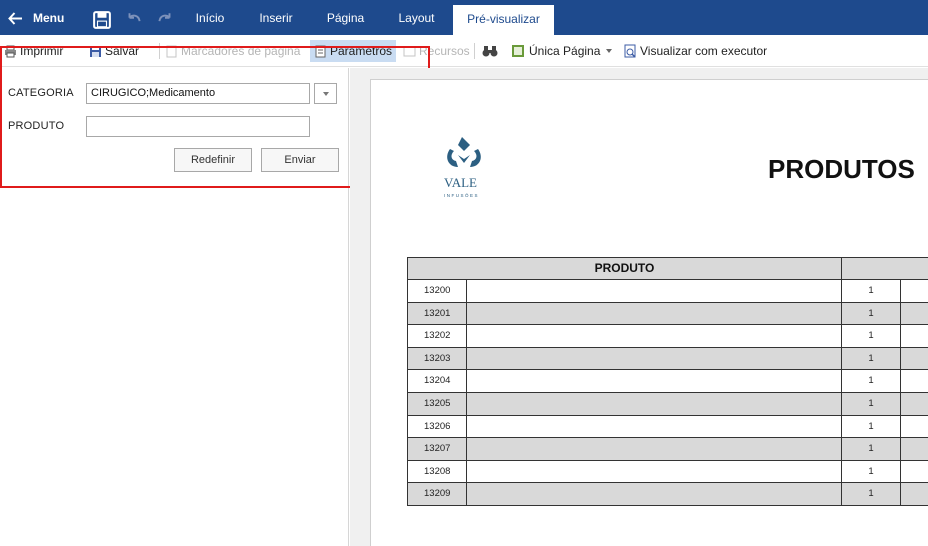 The image size is (928, 546). I want to click on tab-layout: Layout, so click(416, 17).